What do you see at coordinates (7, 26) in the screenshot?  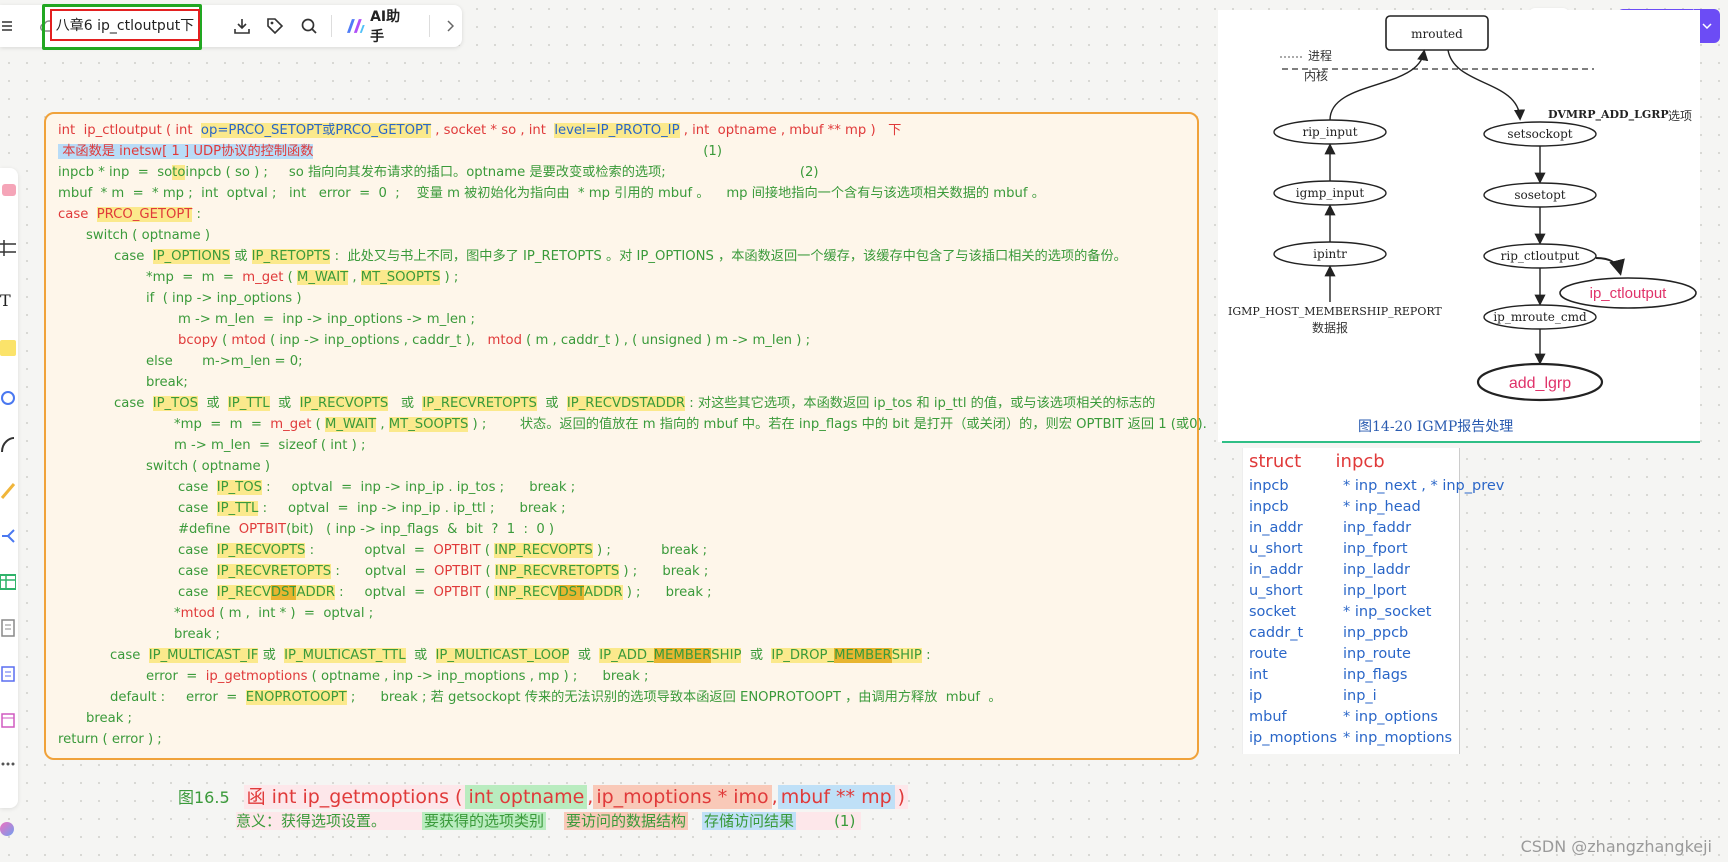 I see `menu-icon` at bounding box center [7, 26].